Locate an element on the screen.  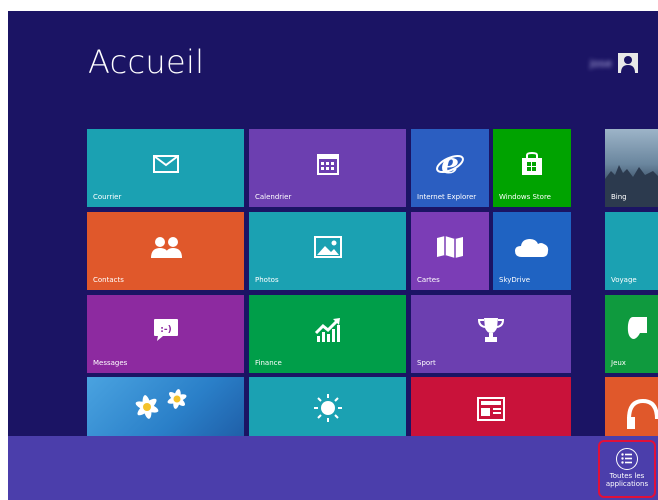
tile-label: Bing is located at coordinates (619, 197).